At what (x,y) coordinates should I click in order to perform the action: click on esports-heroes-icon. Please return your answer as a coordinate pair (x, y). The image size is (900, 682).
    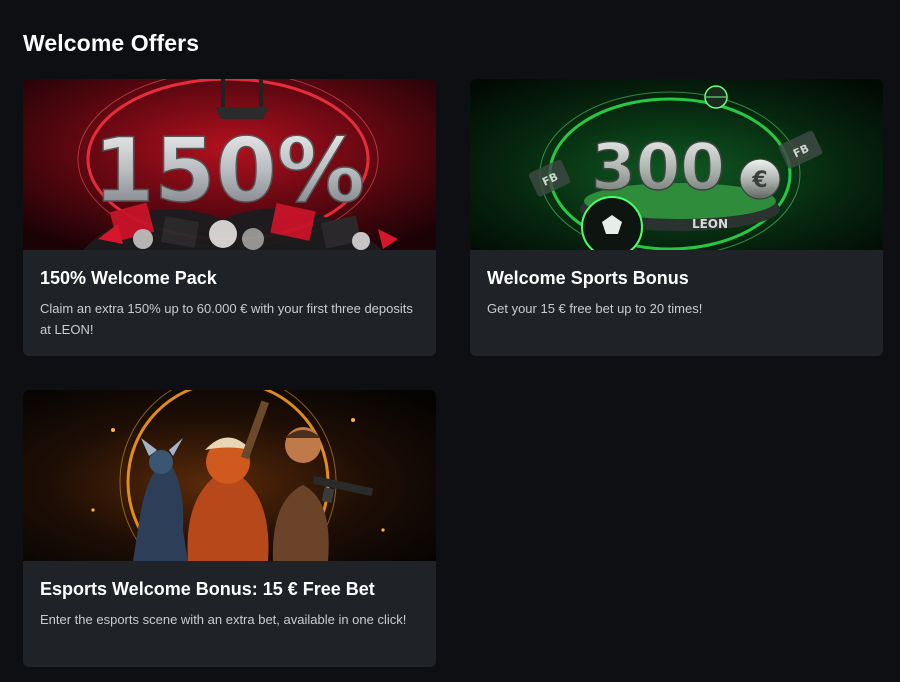
    Looking at the image, I should click on (229, 475).